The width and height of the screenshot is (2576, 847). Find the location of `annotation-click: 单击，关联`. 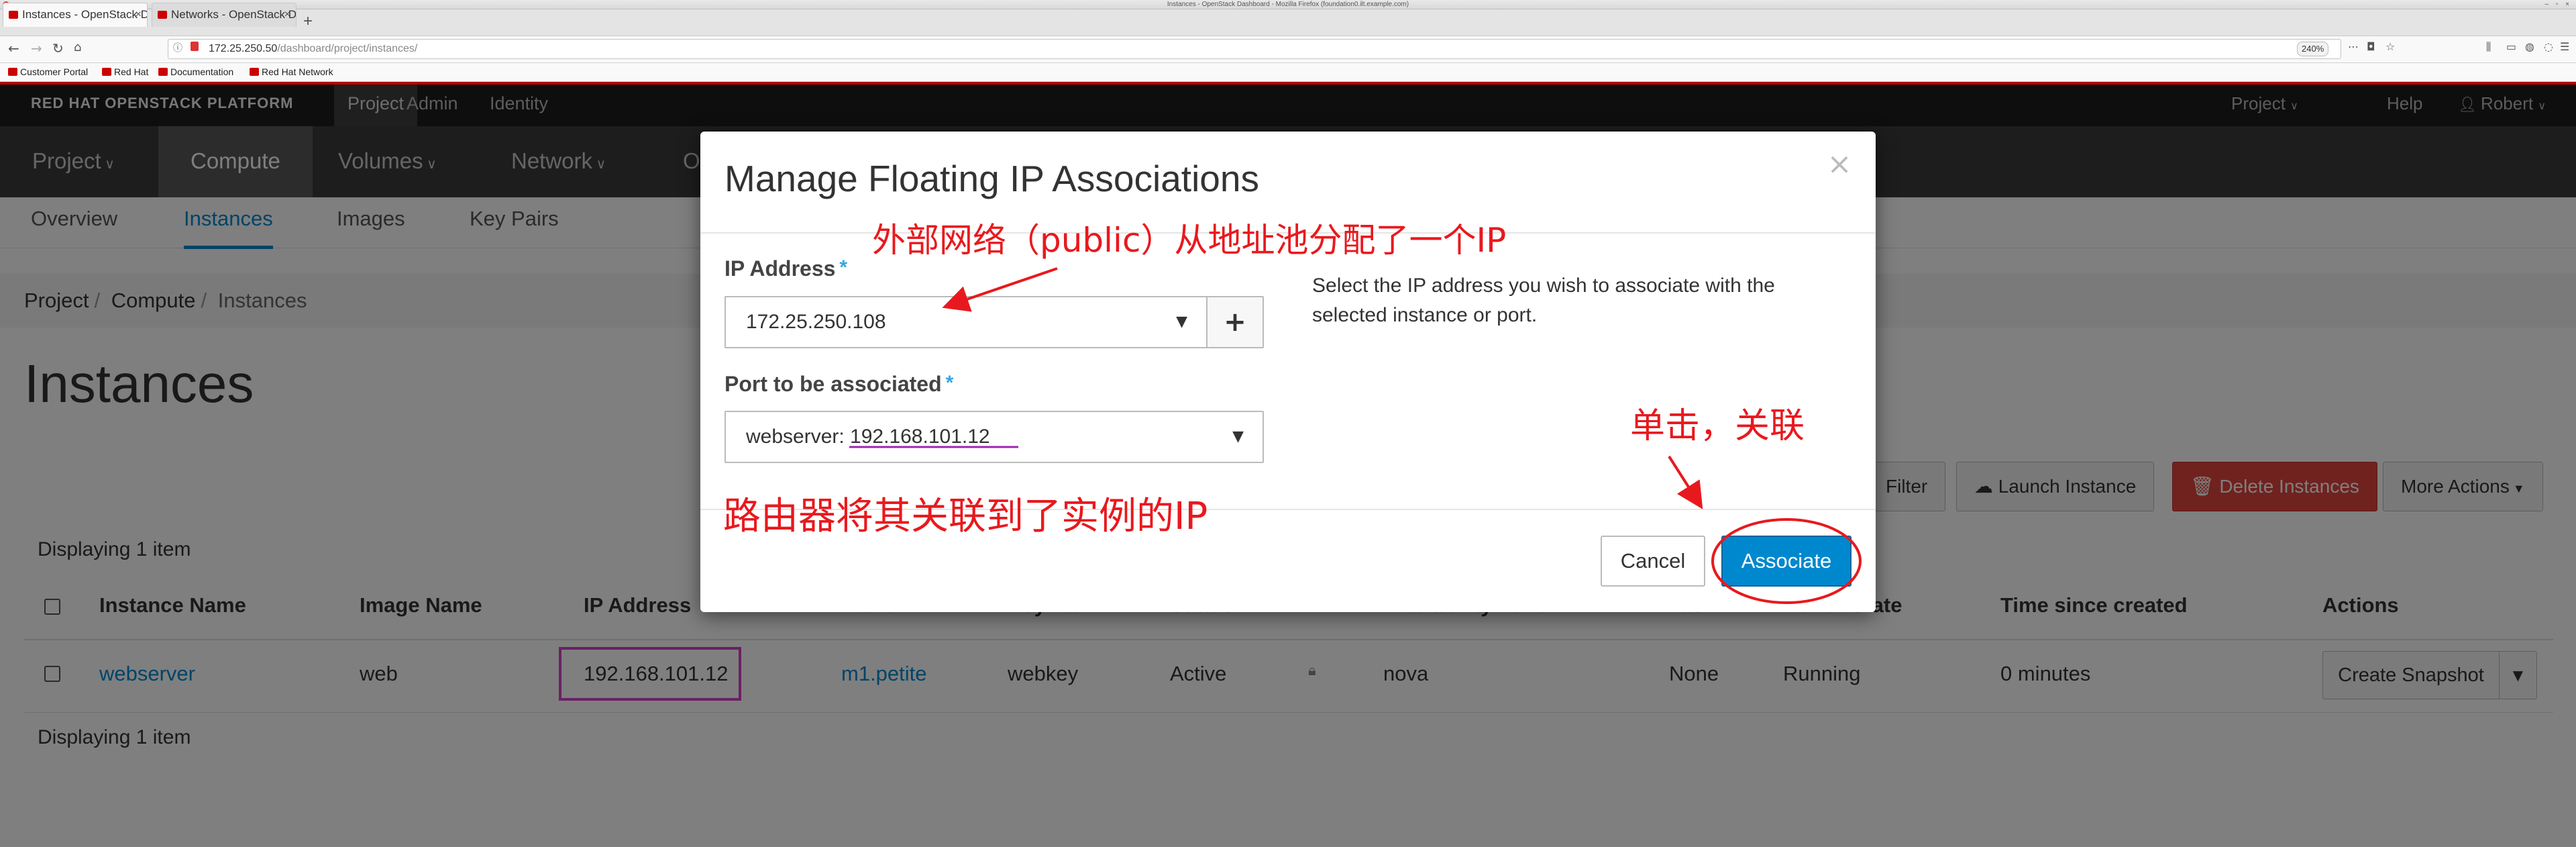

annotation-click: 单击，关联 is located at coordinates (1717, 426).